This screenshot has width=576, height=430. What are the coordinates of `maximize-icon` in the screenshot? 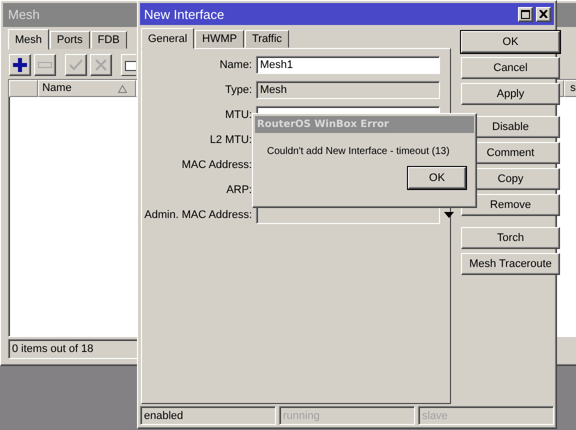 It's located at (525, 14).